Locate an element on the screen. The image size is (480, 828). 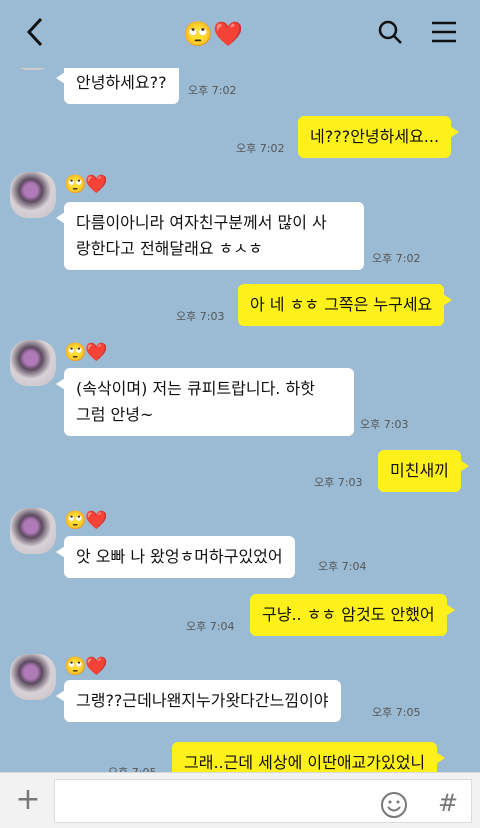
message-time-5: 오후 7:03 is located at coordinates (384, 424).